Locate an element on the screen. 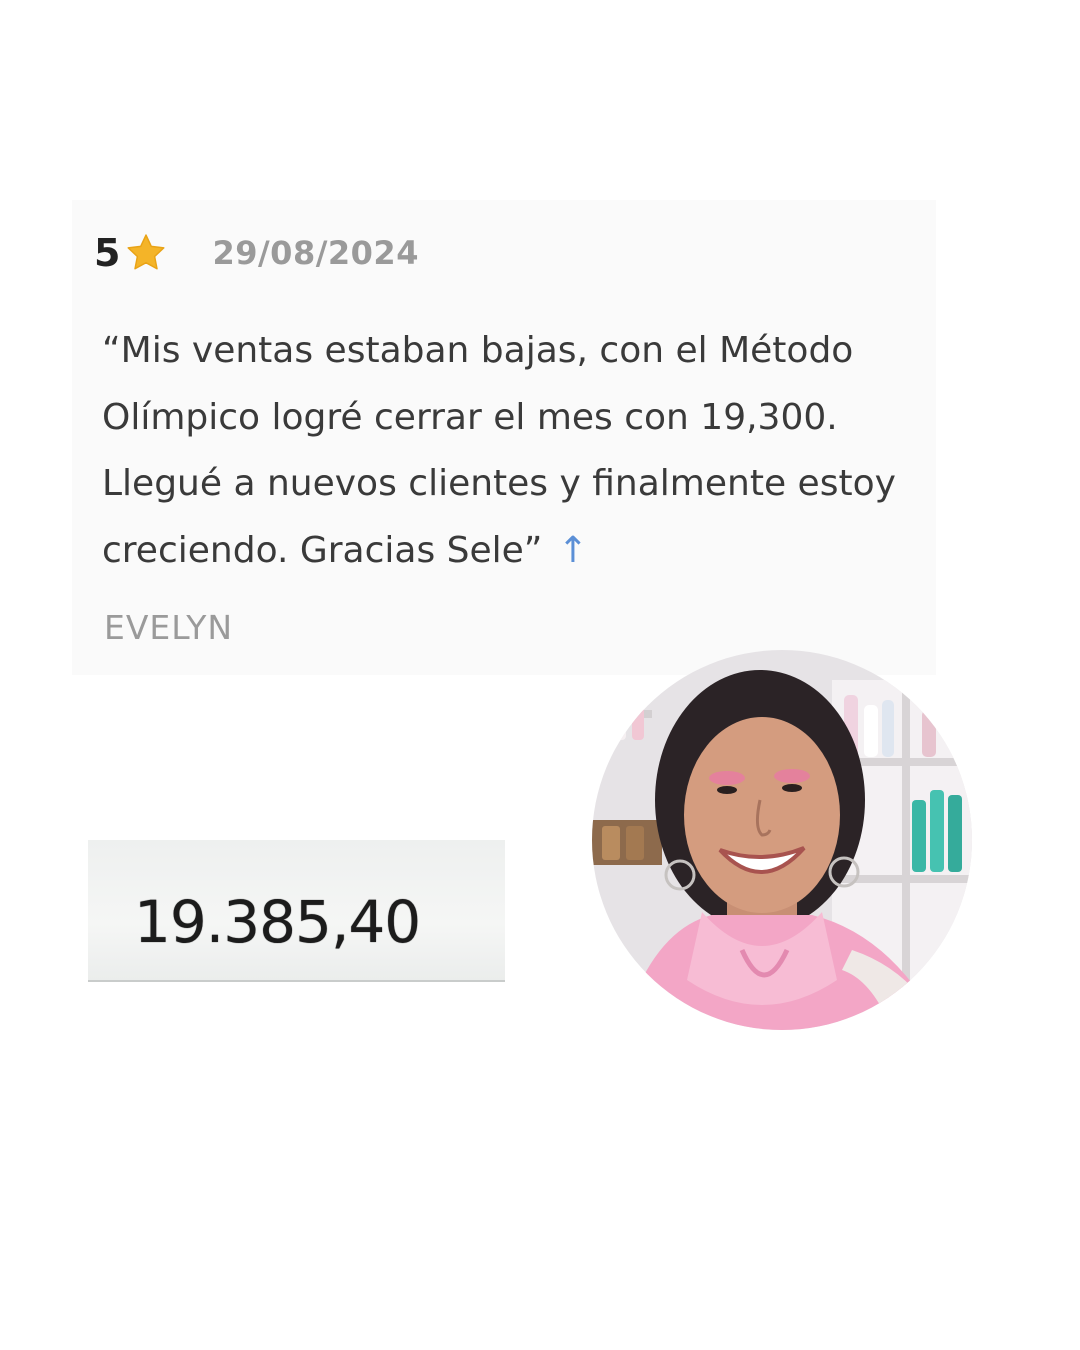 This screenshot has width=1080, height=1350. avatar is located at coordinates (782, 840).